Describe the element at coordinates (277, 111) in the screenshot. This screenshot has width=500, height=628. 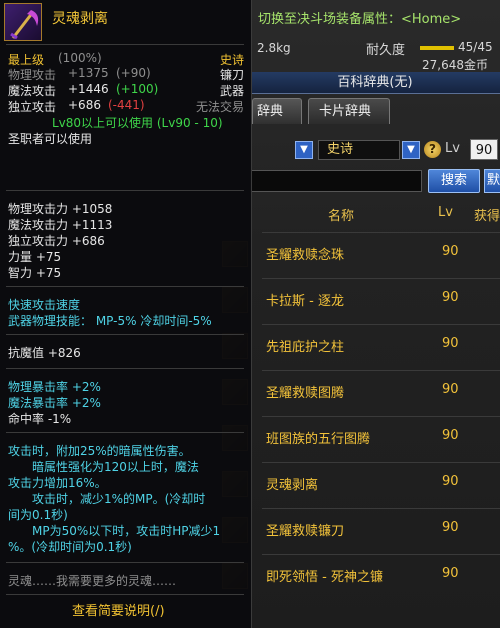
I see `tab-dictionary: 辞典` at that location.